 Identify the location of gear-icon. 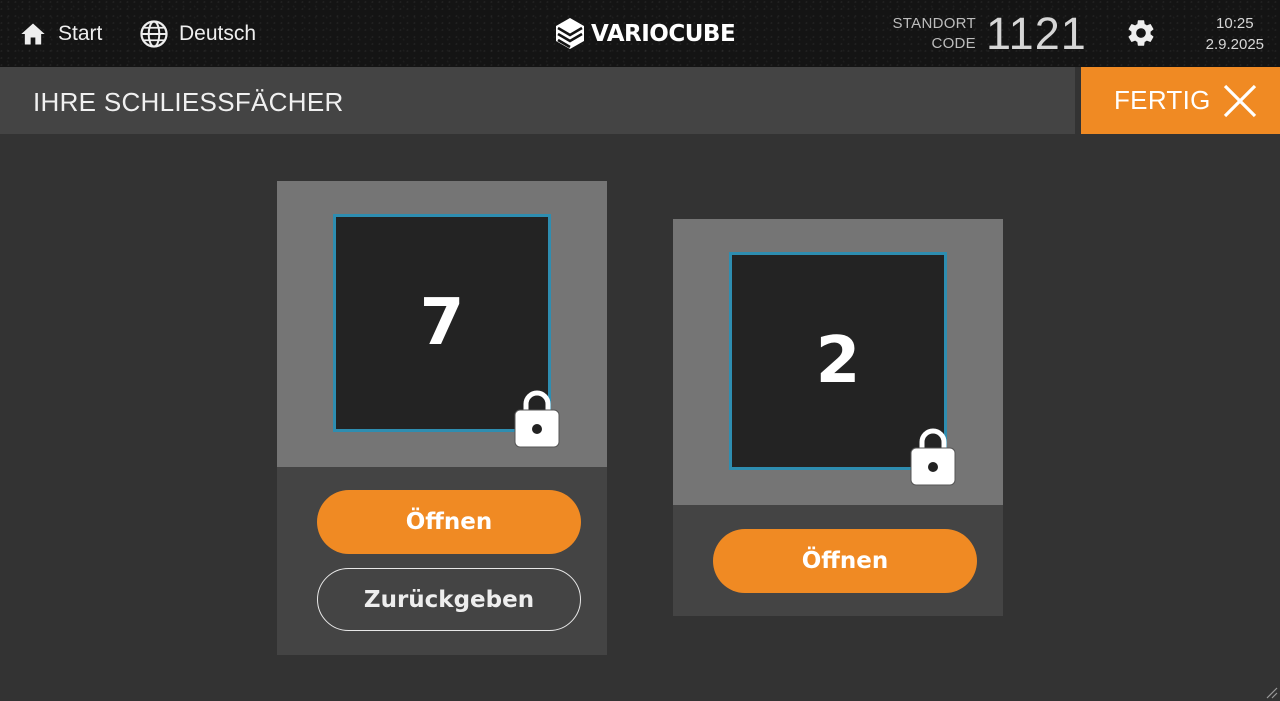
(1141, 33).